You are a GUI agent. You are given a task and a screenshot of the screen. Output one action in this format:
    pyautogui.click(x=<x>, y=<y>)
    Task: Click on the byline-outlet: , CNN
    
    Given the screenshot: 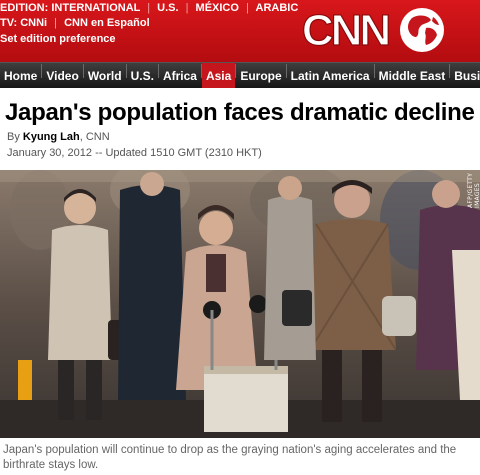 What is the action you would take?
    pyautogui.click(x=94, y=137)
    